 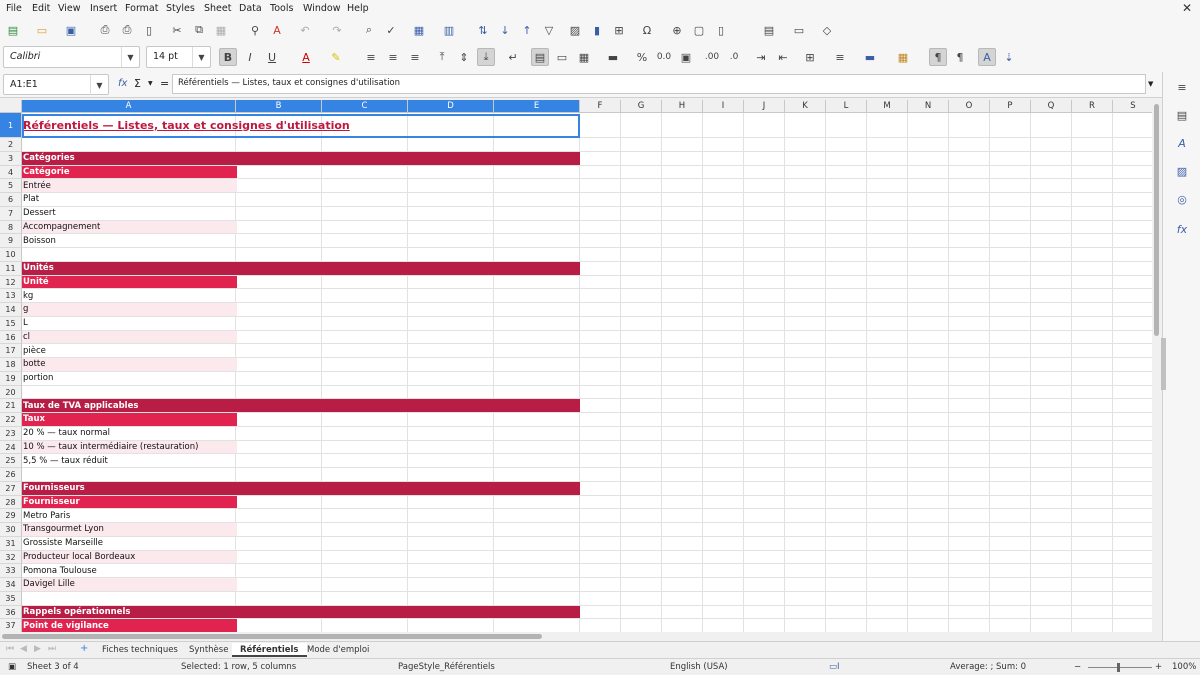 What do you see at coordinates (272, 636) in the screenshot?
I see `horizontal-scrollbar-thumb` at bounding box center [272, 636].